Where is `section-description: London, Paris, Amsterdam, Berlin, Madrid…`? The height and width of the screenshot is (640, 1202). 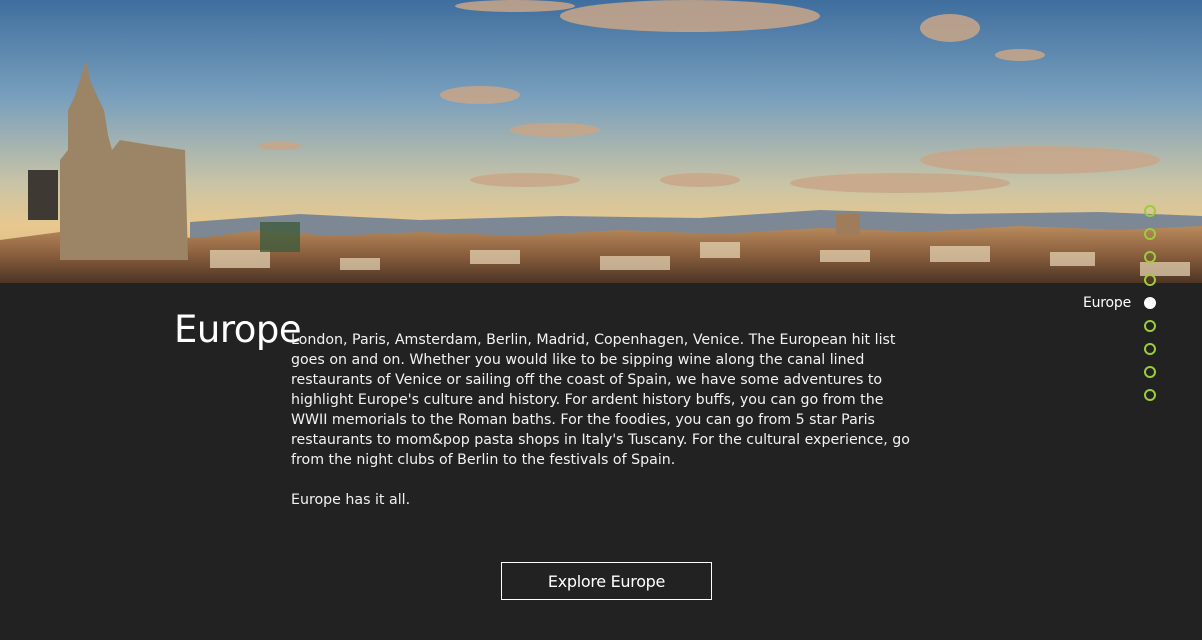
section-description: London, Paris, Amsterdam, Berlin, Madrid… is located at coordinates (603, 420).